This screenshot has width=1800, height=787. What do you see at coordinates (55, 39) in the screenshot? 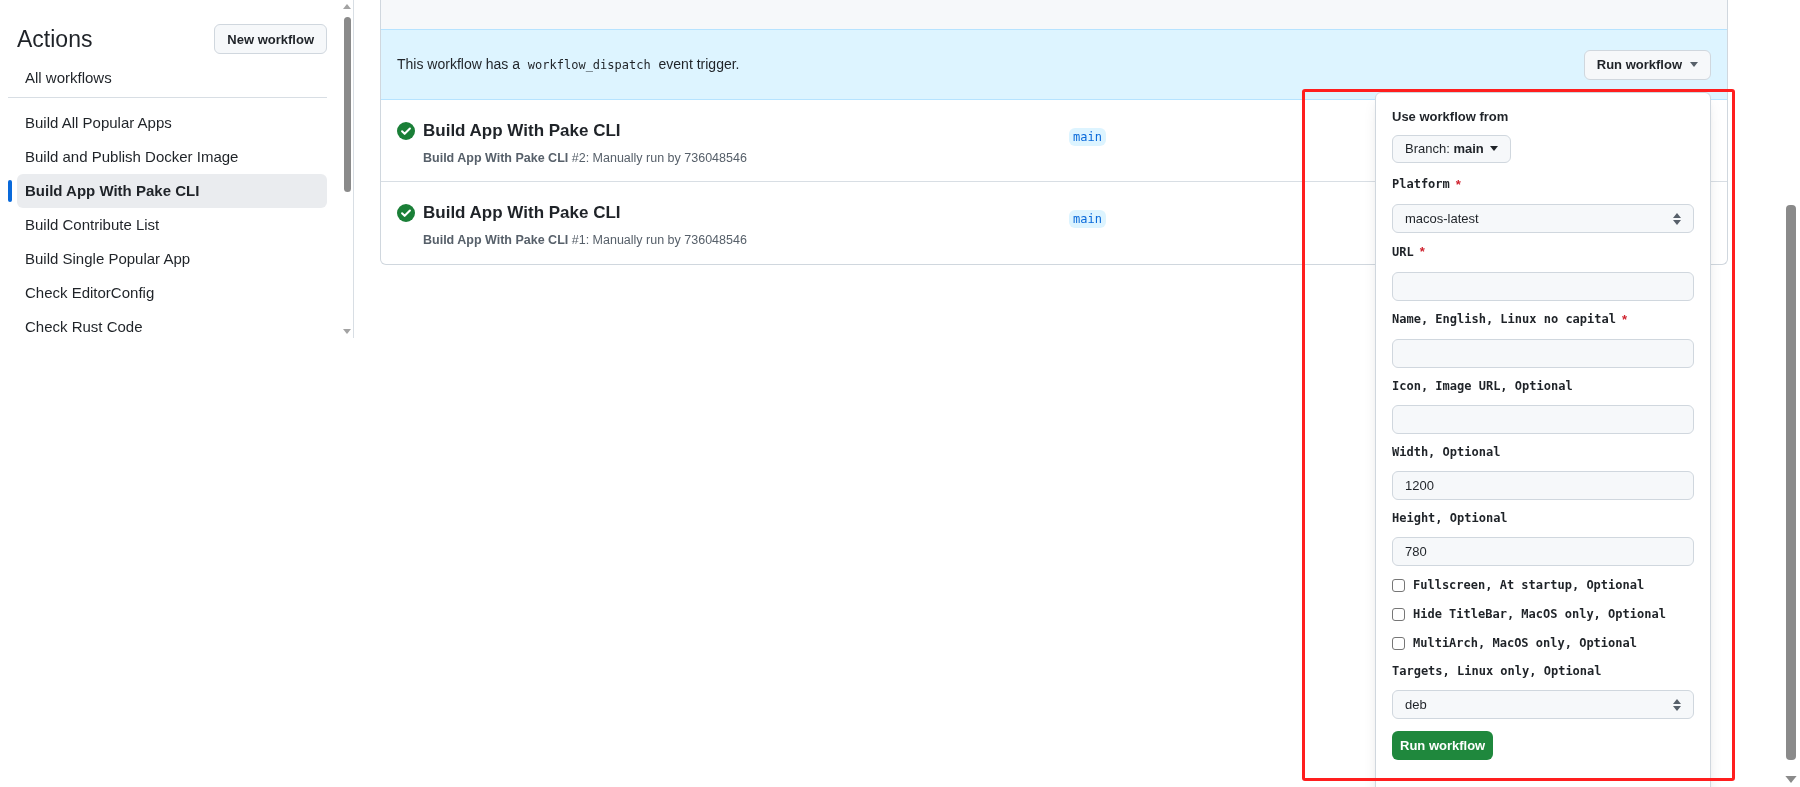
I see `page-title: Actions` at bounding box center [55, 39].